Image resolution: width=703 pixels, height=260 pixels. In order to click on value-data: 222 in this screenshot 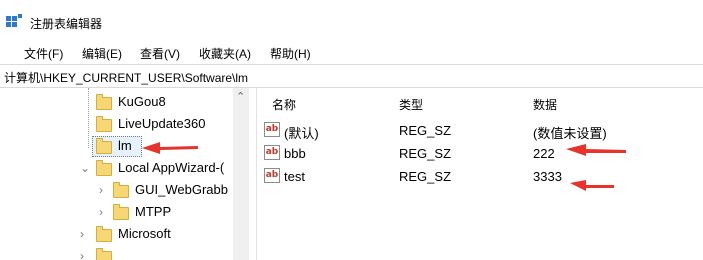, I will do `click(544, 153)`.